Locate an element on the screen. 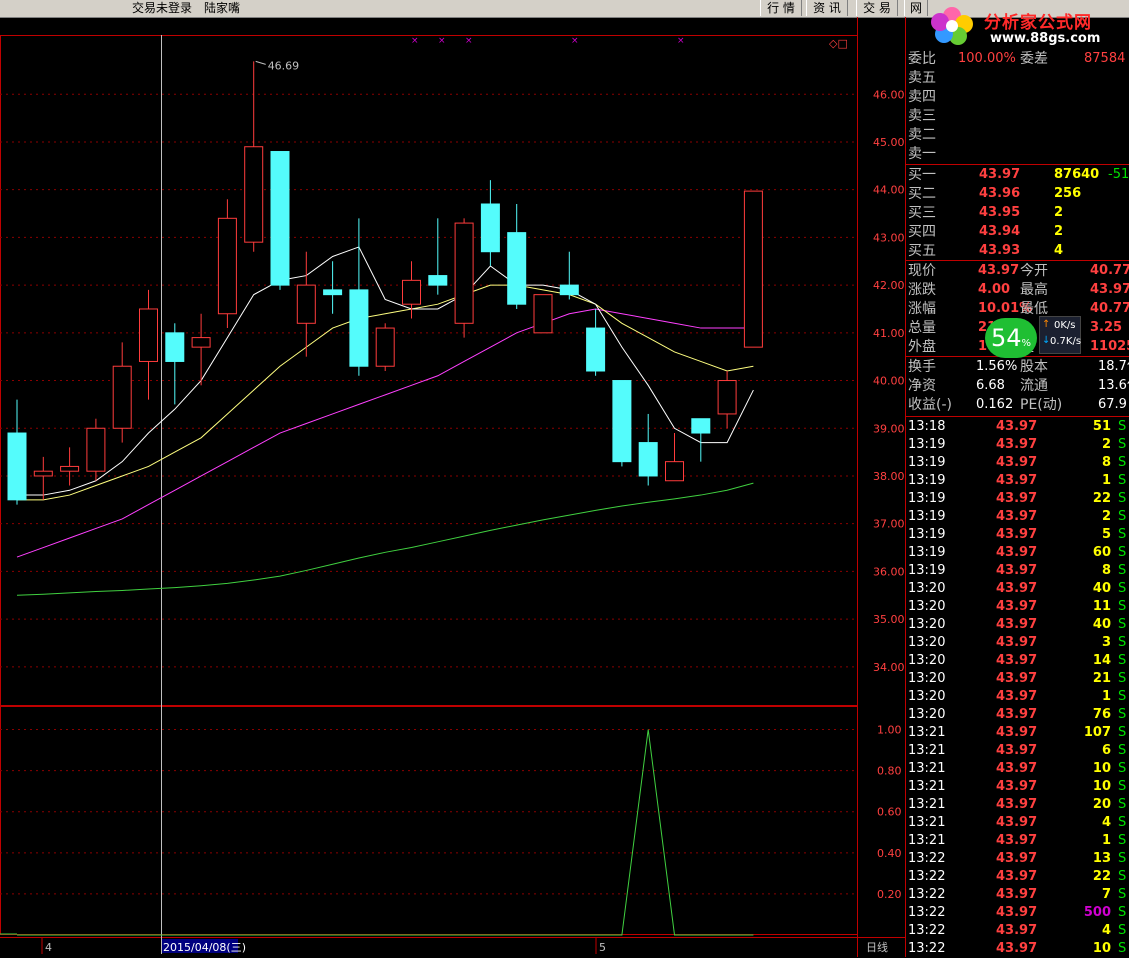 The width and height of the screenshot is (1129, 958). tick-volume: 10 is located at coordinates (1101, 768).